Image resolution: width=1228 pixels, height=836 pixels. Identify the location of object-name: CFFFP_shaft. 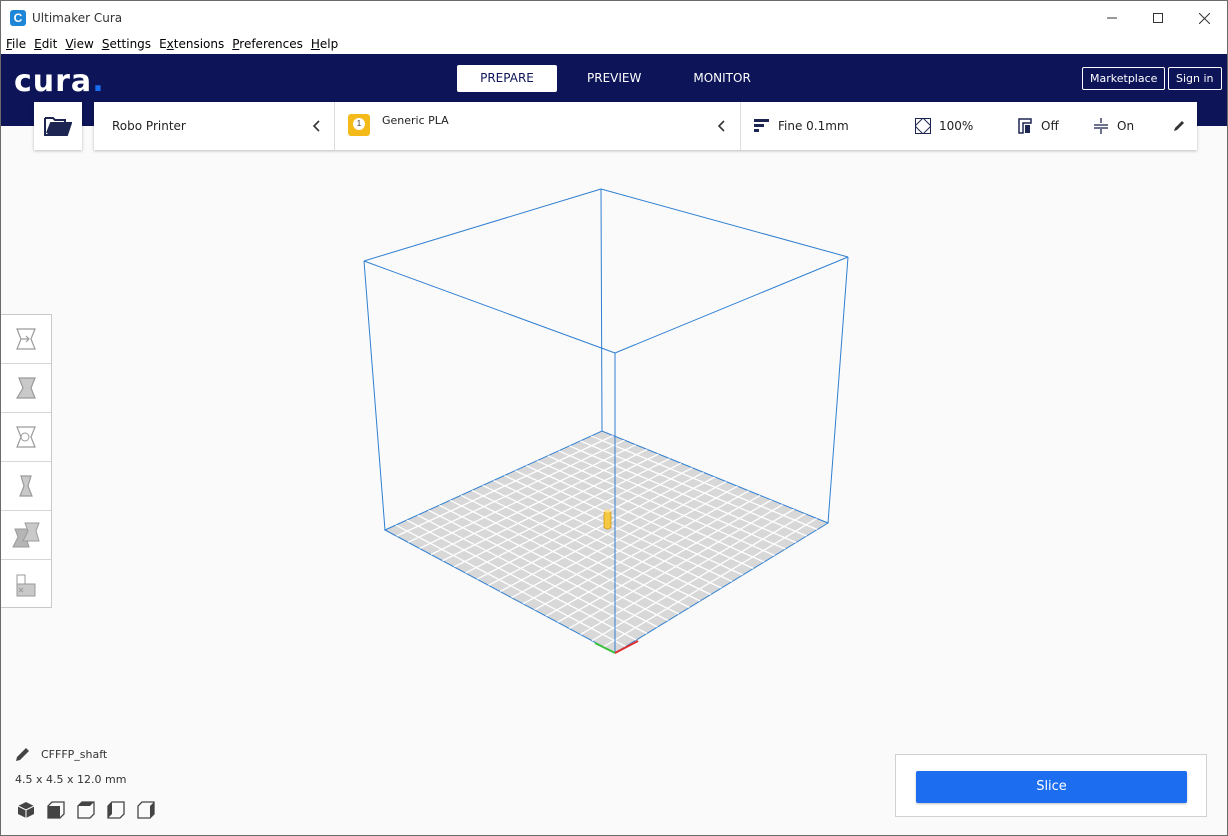
(74, 754).